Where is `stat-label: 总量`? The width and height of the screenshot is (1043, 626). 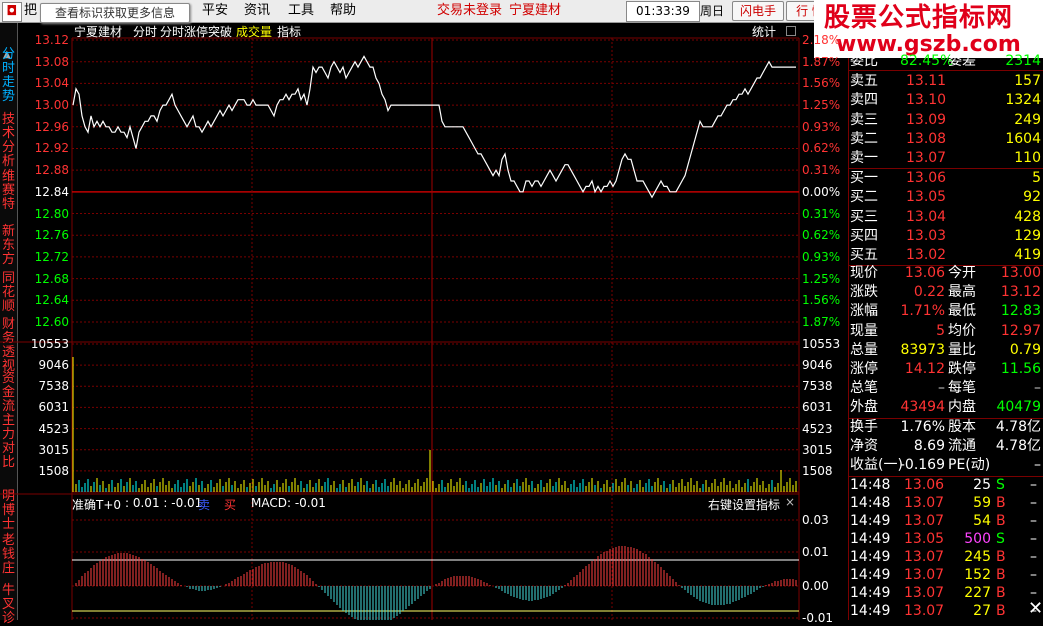
stat-label: 总量 is located at coordinates (864, 349).